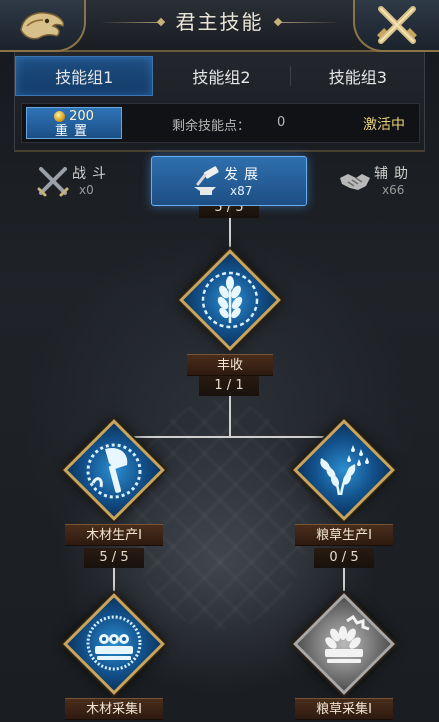 This screenshot has height=722, width=439. I want to click on skill-harvest-name: 丰收, so click(230, 365).